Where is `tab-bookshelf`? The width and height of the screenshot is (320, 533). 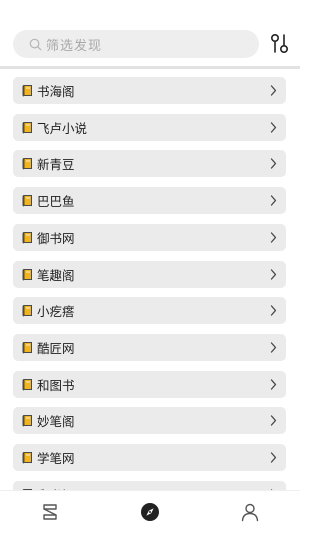
tab-bookshelf is located at coordinates (50, 512).